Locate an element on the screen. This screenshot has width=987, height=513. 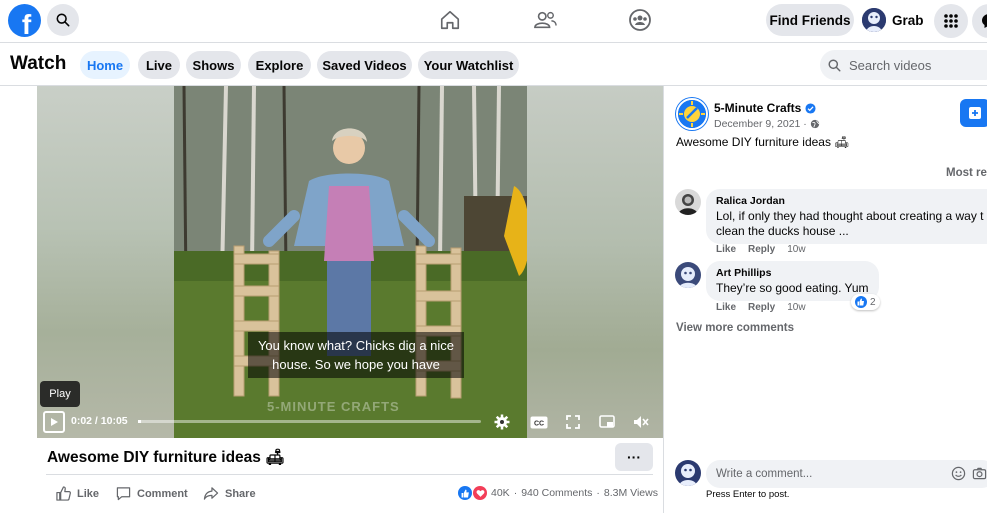
comment-count: 940 Comments is located at coordinates (556, 493).